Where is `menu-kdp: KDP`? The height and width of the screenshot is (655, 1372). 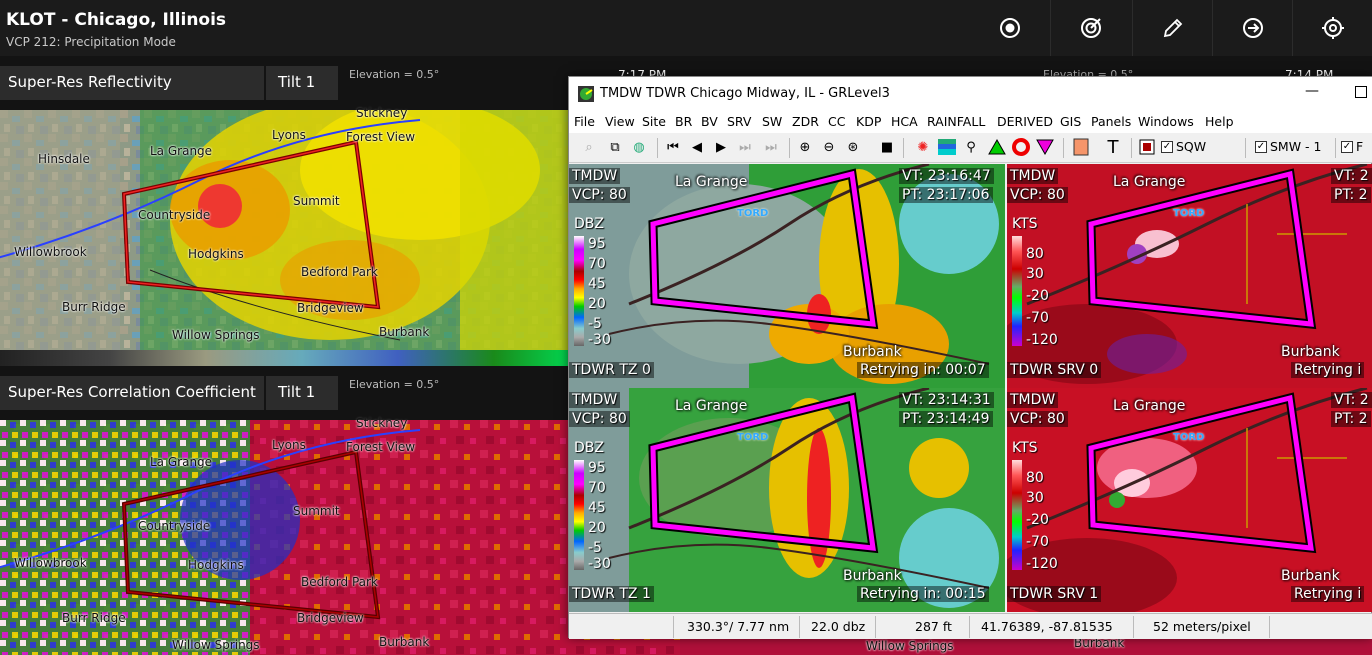 menu-kdp: KDP is located at coordinates (868, 121).